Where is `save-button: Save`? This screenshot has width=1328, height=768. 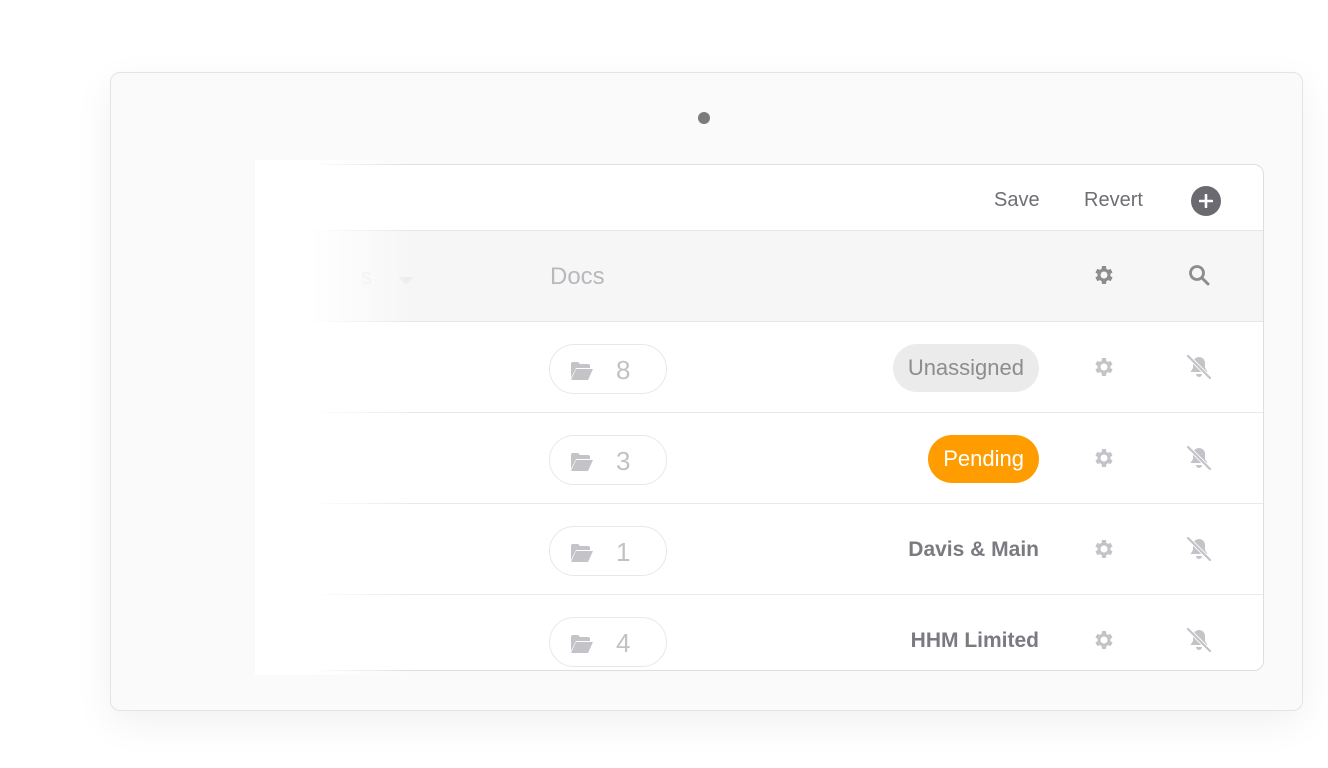
save-button: Save is located at coordinates (1017, 200).